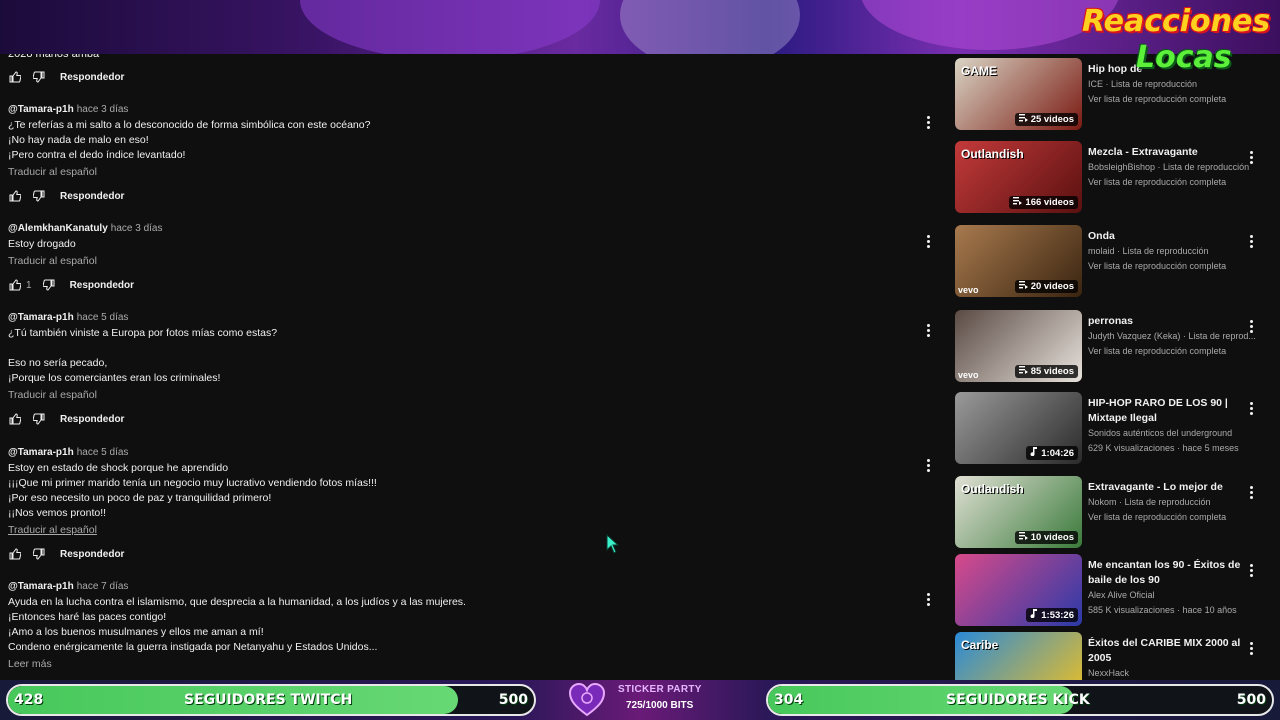 This screenshot has height=720, width=1280. I want to click on video-thumbnail: 1:53:26, so click(1018, 590).